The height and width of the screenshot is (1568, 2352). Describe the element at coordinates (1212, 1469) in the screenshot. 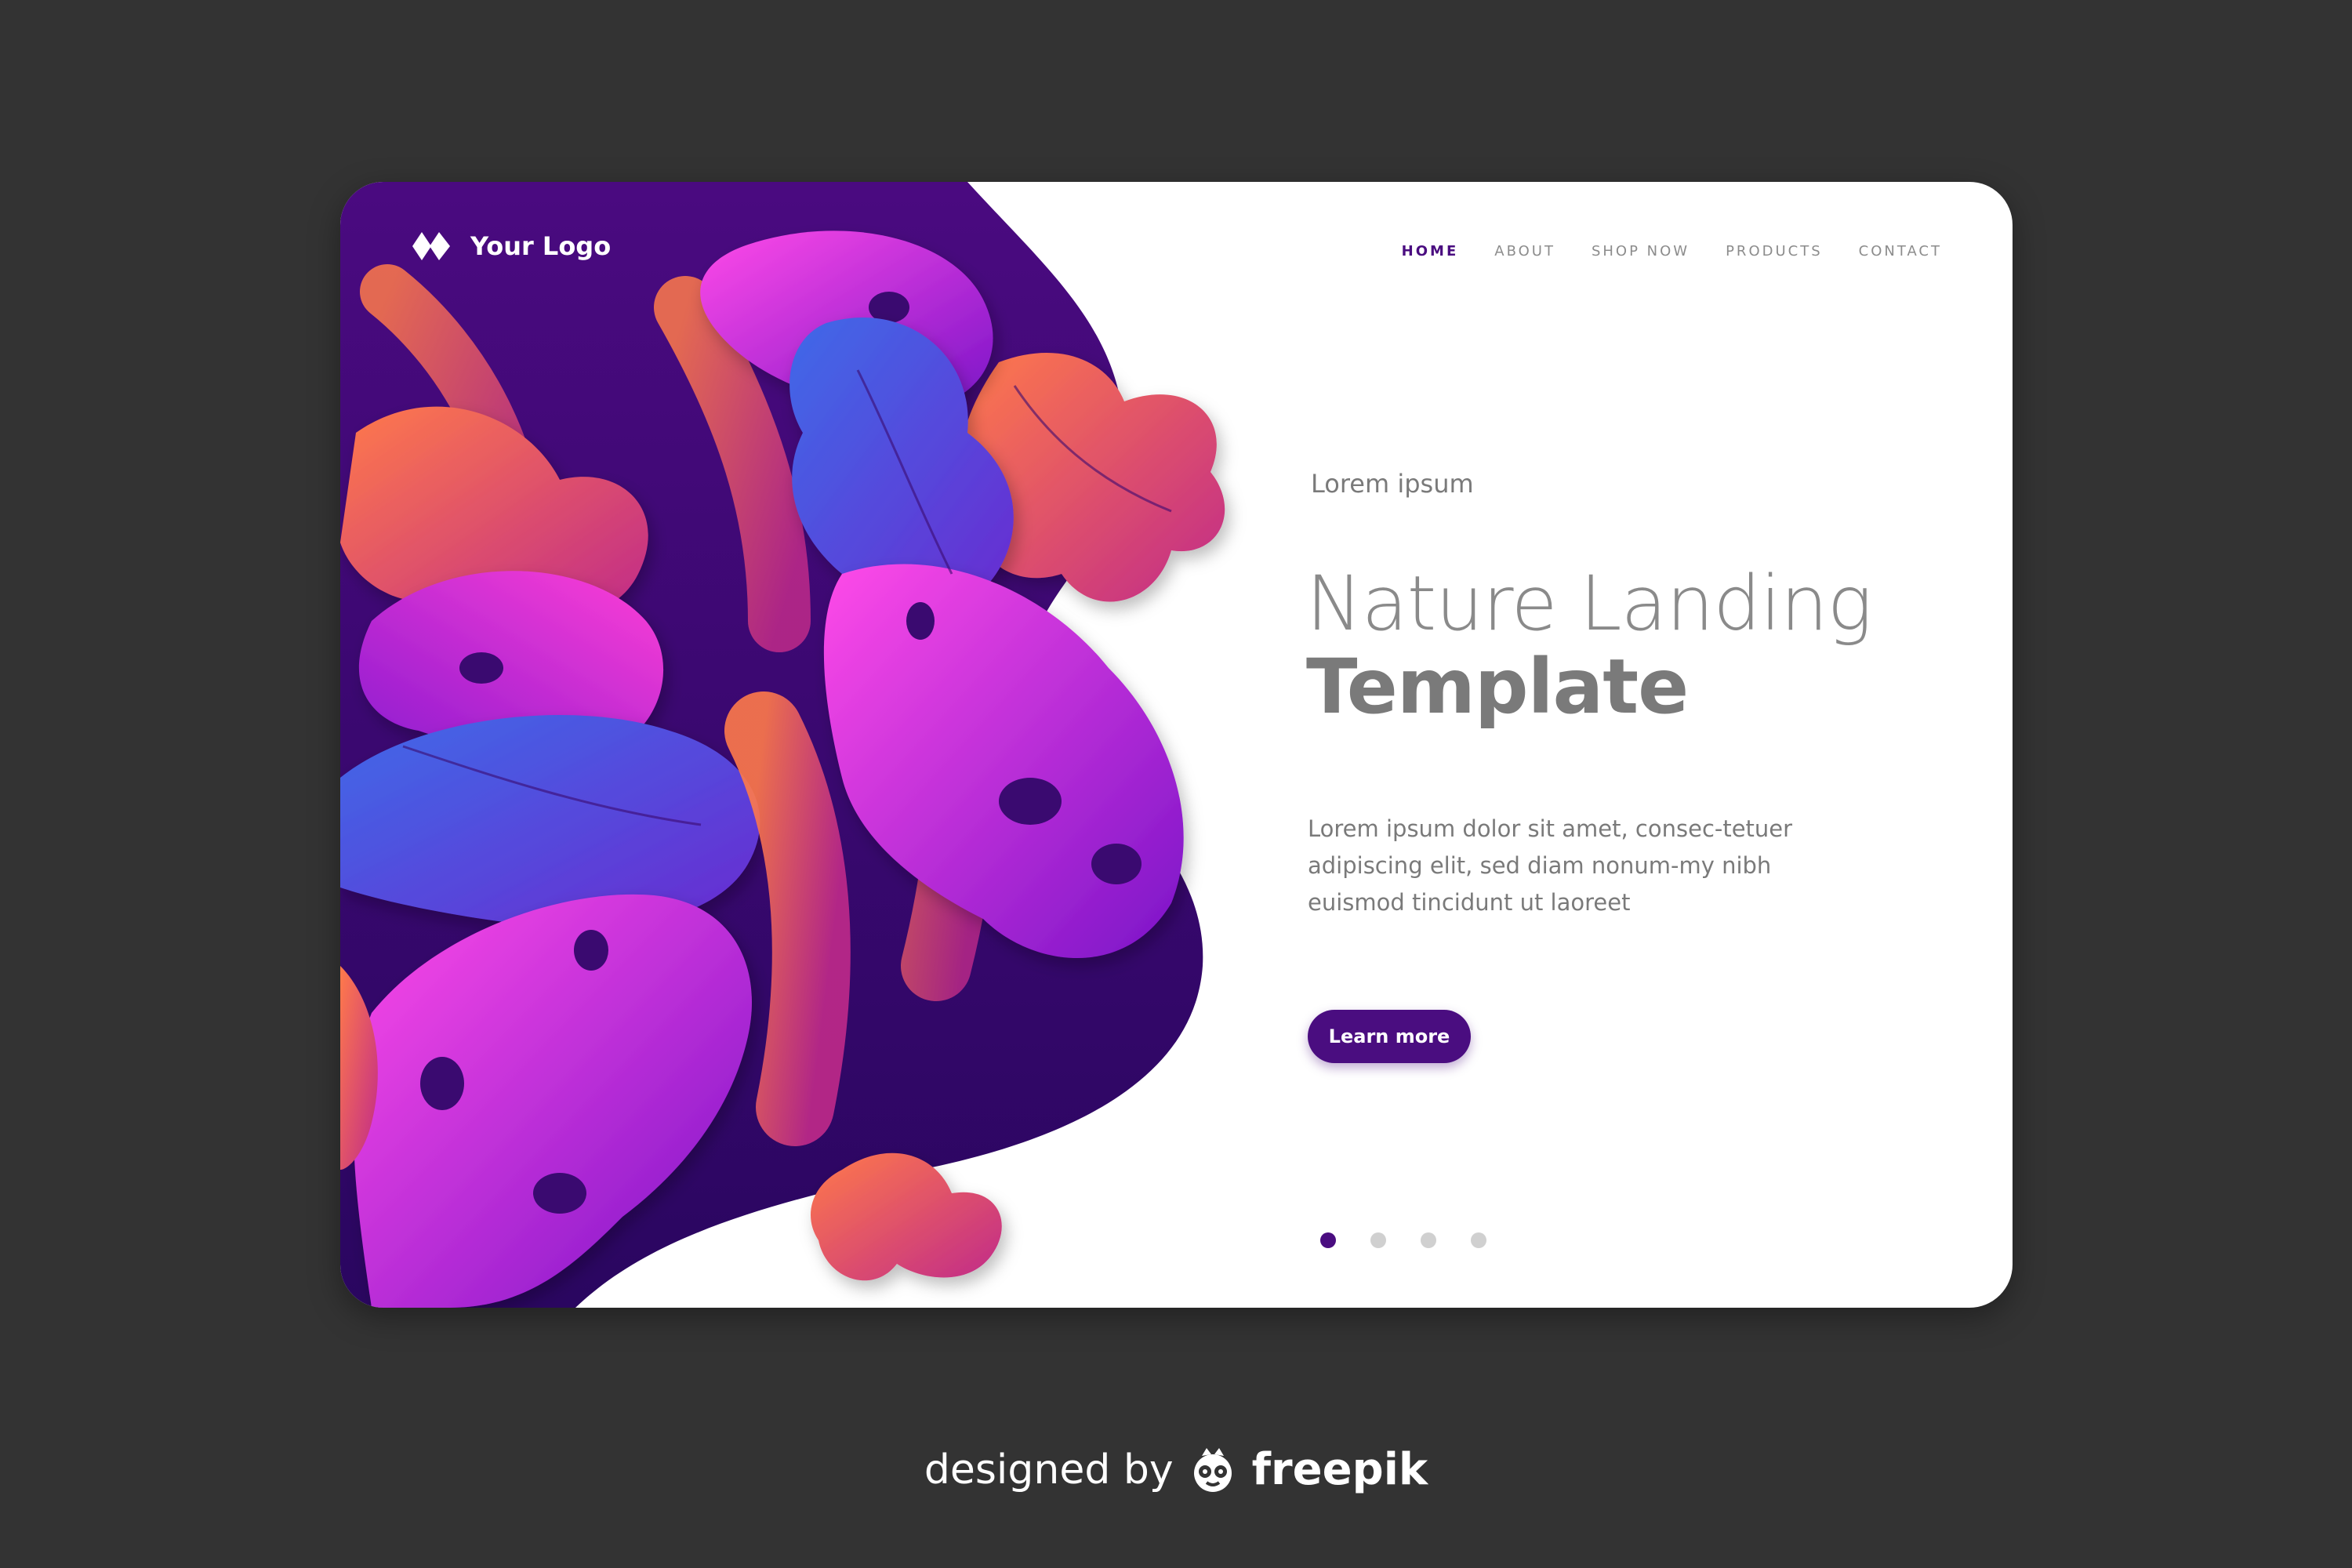

I see `freepik-owl-icon` at that location.